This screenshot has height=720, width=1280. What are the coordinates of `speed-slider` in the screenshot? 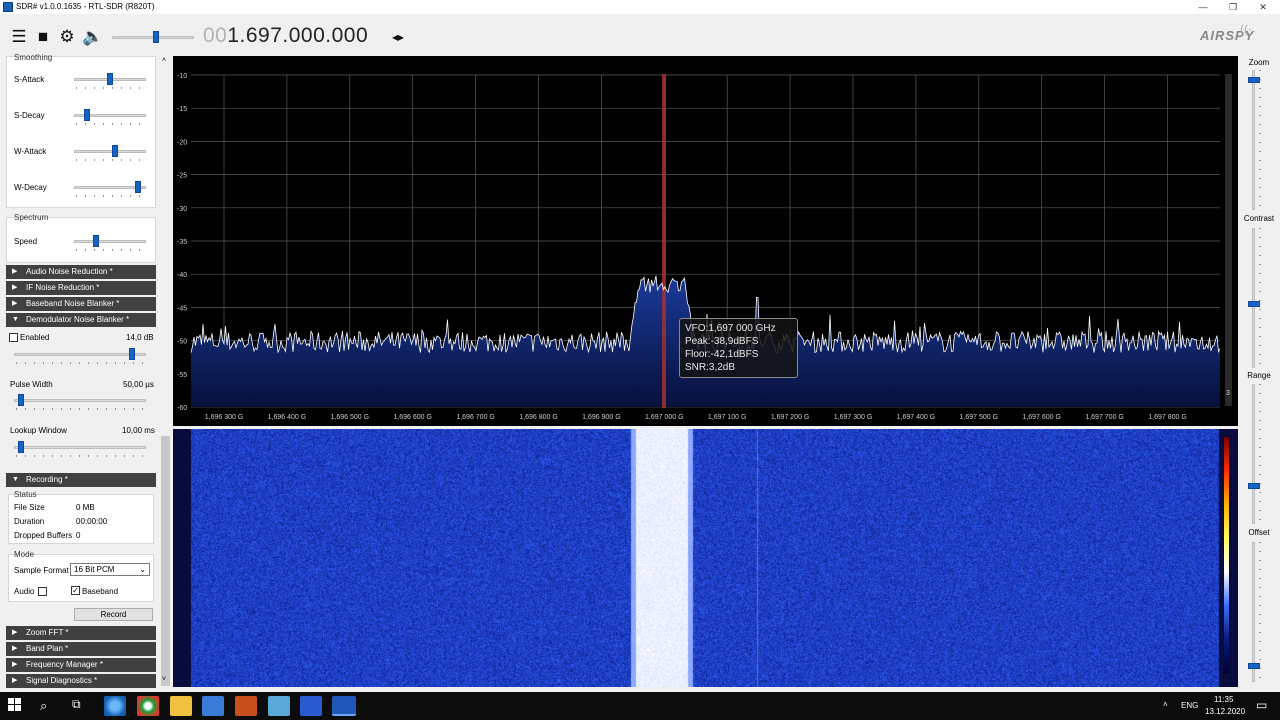 It's located at (110, 242).